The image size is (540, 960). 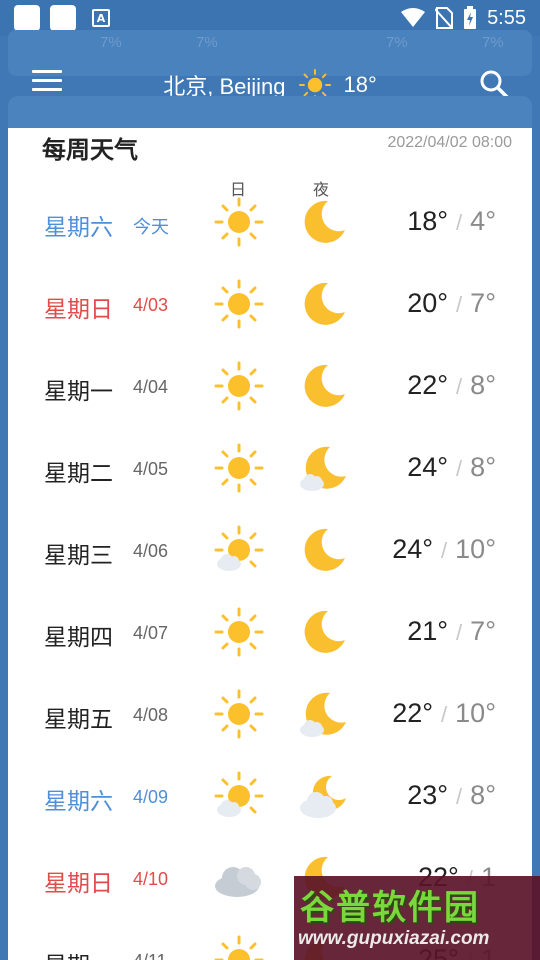 I want to click on moon-cloud-big-icon, so click(x=323, y=796).